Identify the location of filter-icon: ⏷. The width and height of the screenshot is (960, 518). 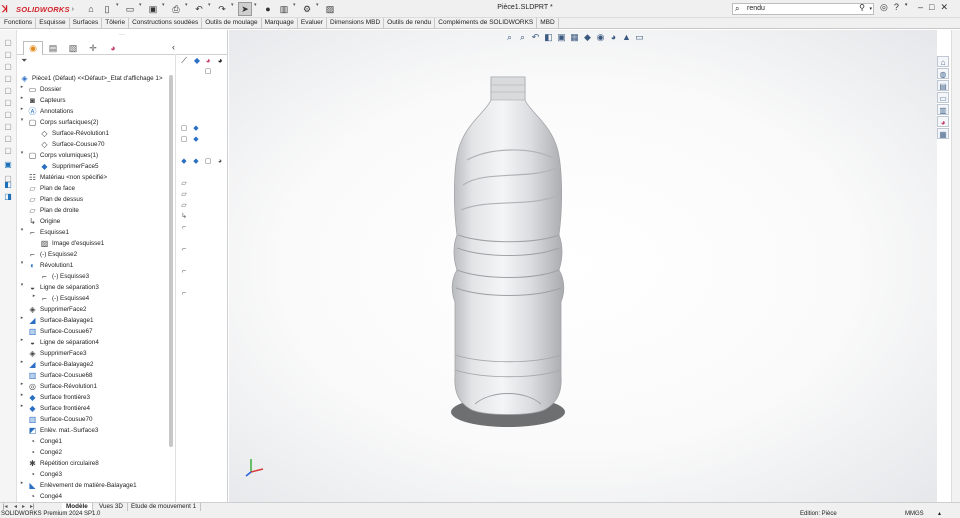
(24, 61).